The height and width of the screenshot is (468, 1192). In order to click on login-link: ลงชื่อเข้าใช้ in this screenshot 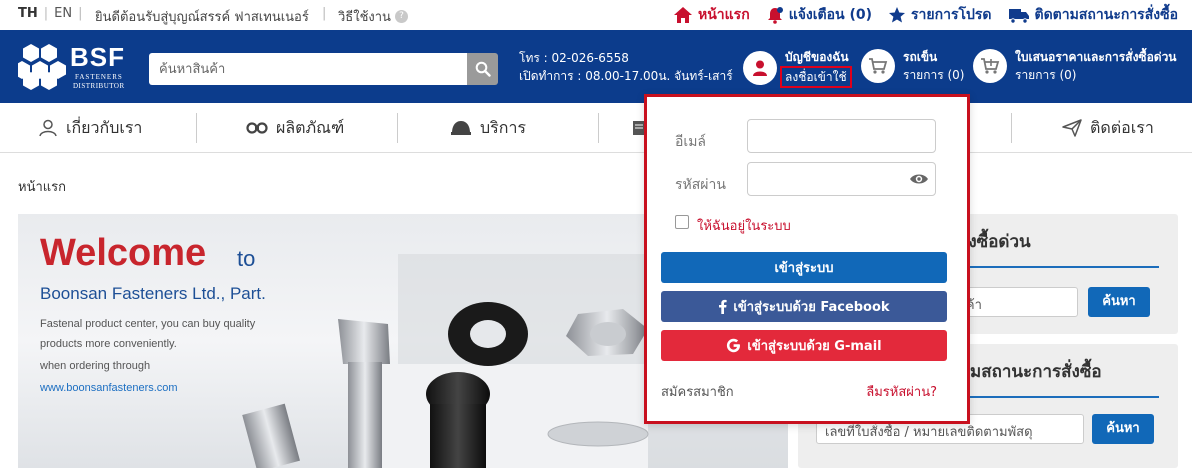, I will do `click(816, 77)`.